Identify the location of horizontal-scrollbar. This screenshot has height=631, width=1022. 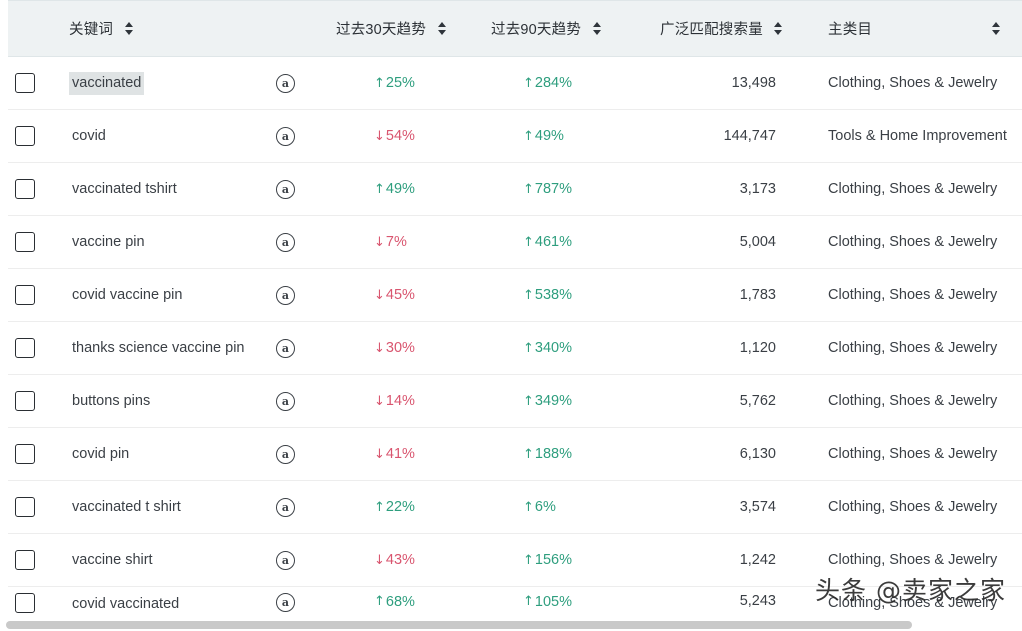
(511, 625).